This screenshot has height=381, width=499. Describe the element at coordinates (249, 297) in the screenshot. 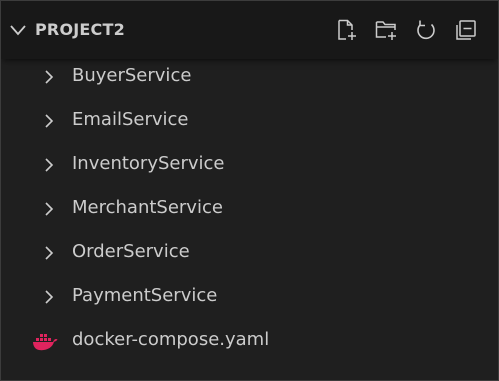

I see `tree-folder-paymentservice: PaymentService` at that location.